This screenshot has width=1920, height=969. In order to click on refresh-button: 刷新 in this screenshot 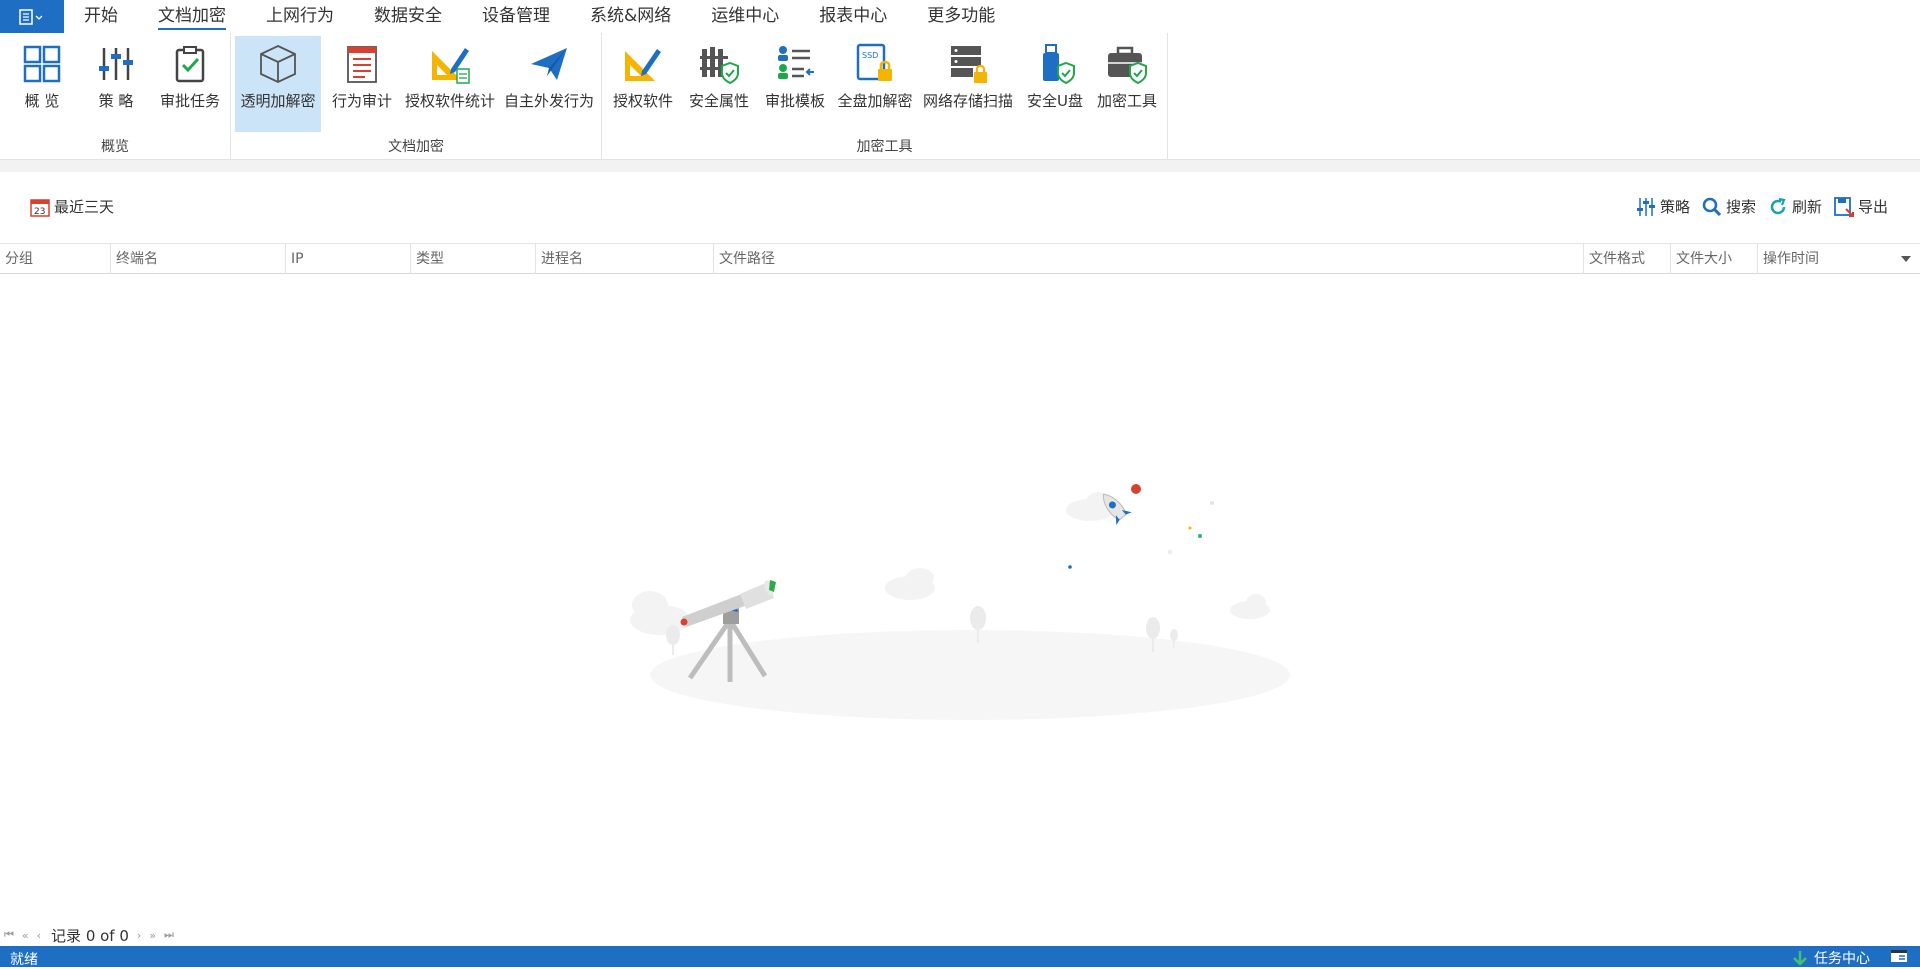, I will do `click(1795, 206)`.